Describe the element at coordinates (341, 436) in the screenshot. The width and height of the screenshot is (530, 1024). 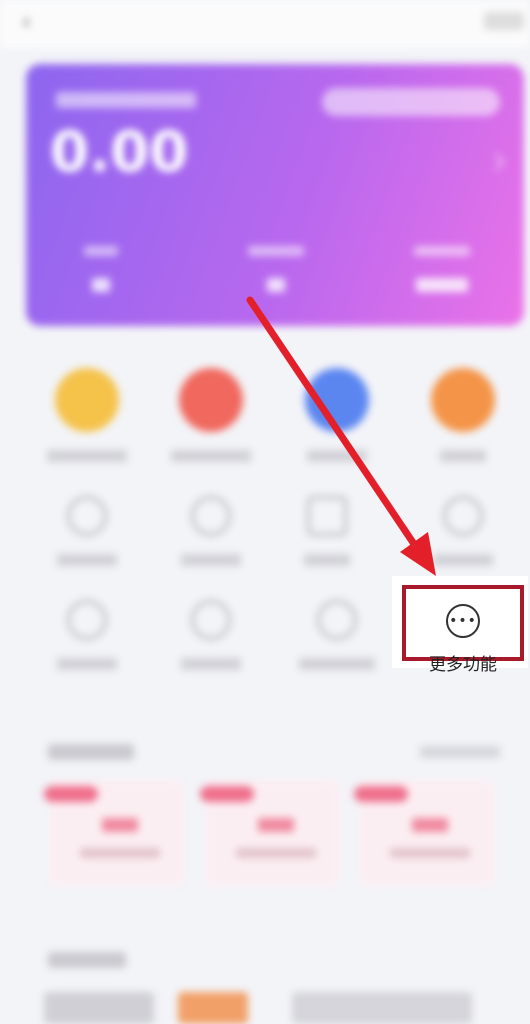
I see `red-arrow-icon` at that location.